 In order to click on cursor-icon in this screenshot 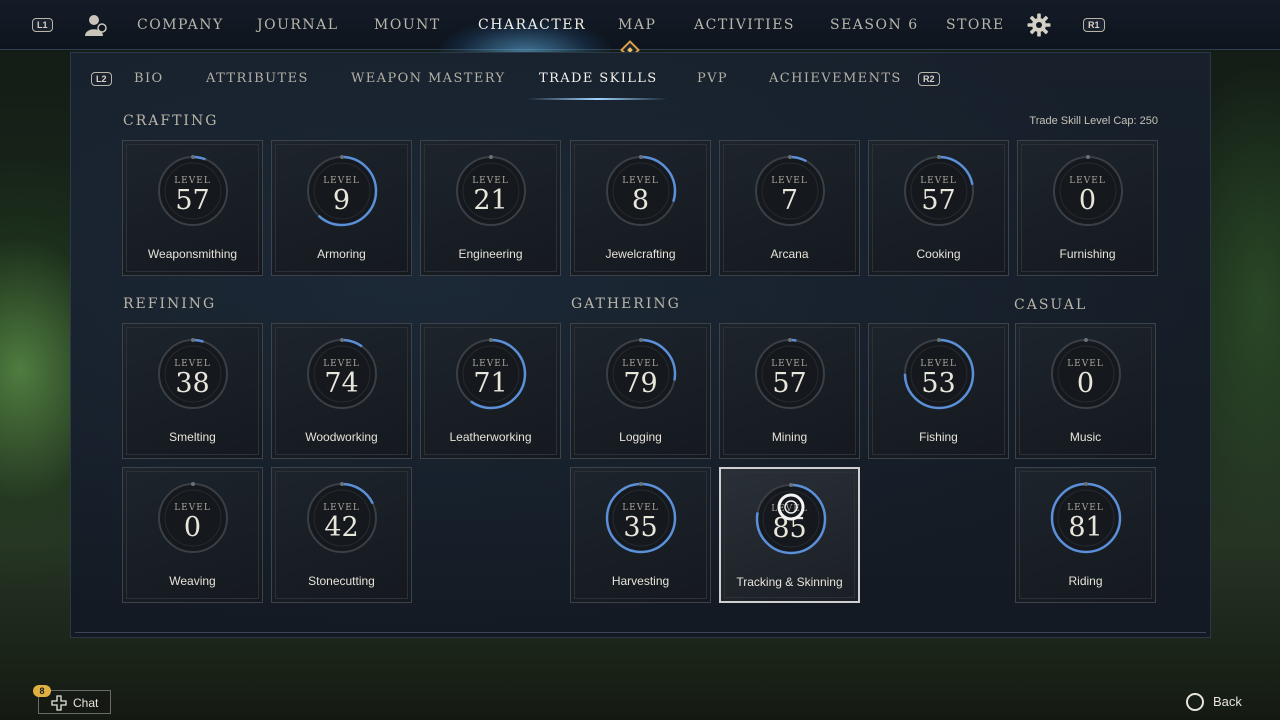, I will do `click(791, 507)`.